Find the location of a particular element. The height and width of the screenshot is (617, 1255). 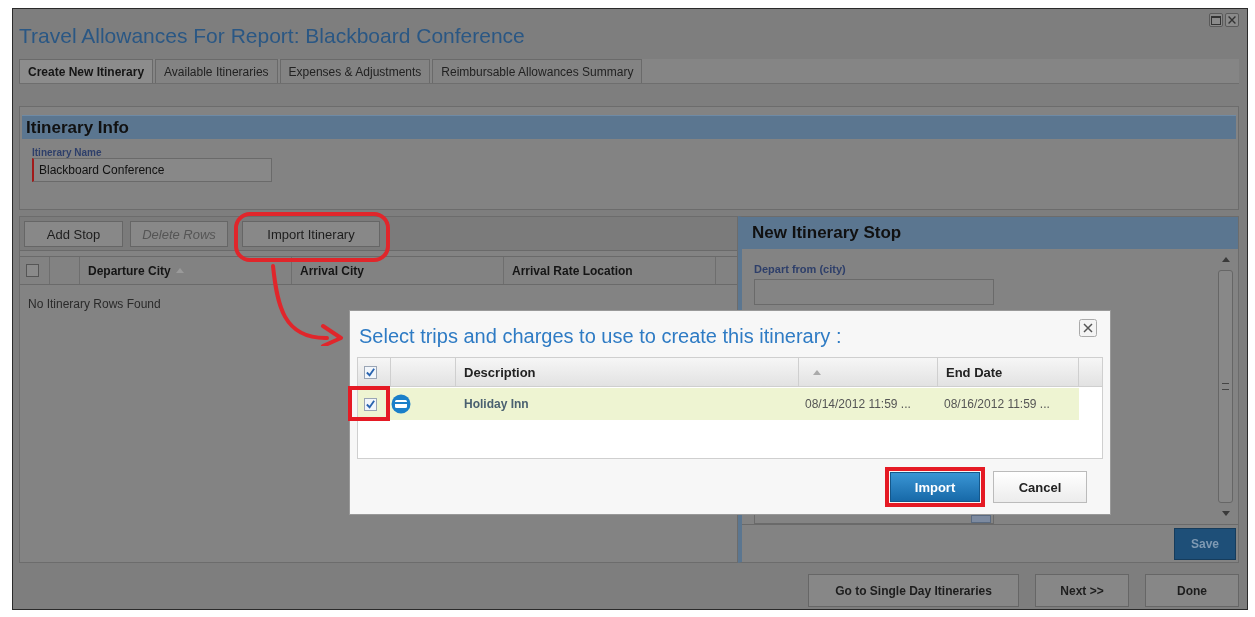

column-header: Description is located at coordinates (500, 372).